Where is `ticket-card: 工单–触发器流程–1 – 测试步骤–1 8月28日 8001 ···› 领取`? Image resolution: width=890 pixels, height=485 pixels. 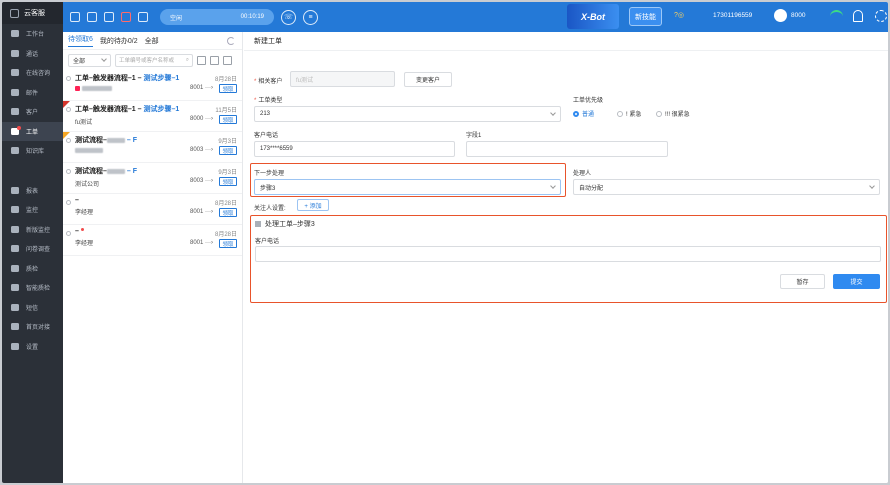
ticket-card: 工单–触发器流程–1 – 测试步骤–1 8月28日 8001 ···› 领取 is located at coordinates (152, 85).